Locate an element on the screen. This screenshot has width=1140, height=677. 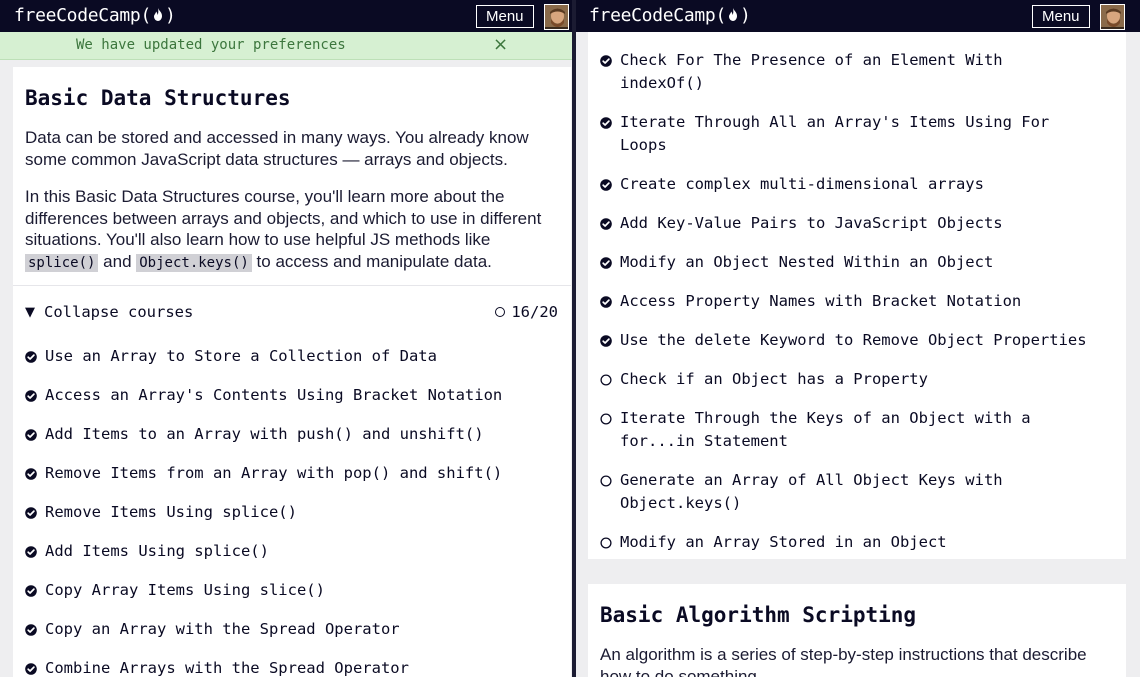
triangle-down-icon: ▼ is located at coordinates (30, 312).